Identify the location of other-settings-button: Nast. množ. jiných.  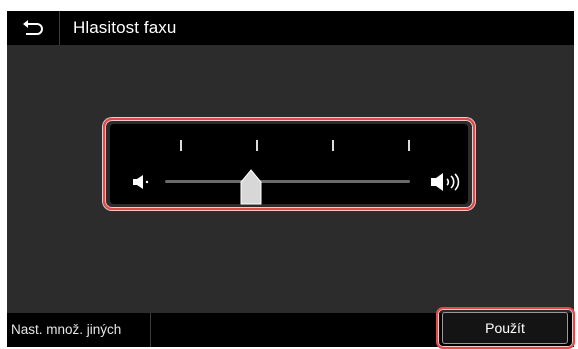
(79, 330).